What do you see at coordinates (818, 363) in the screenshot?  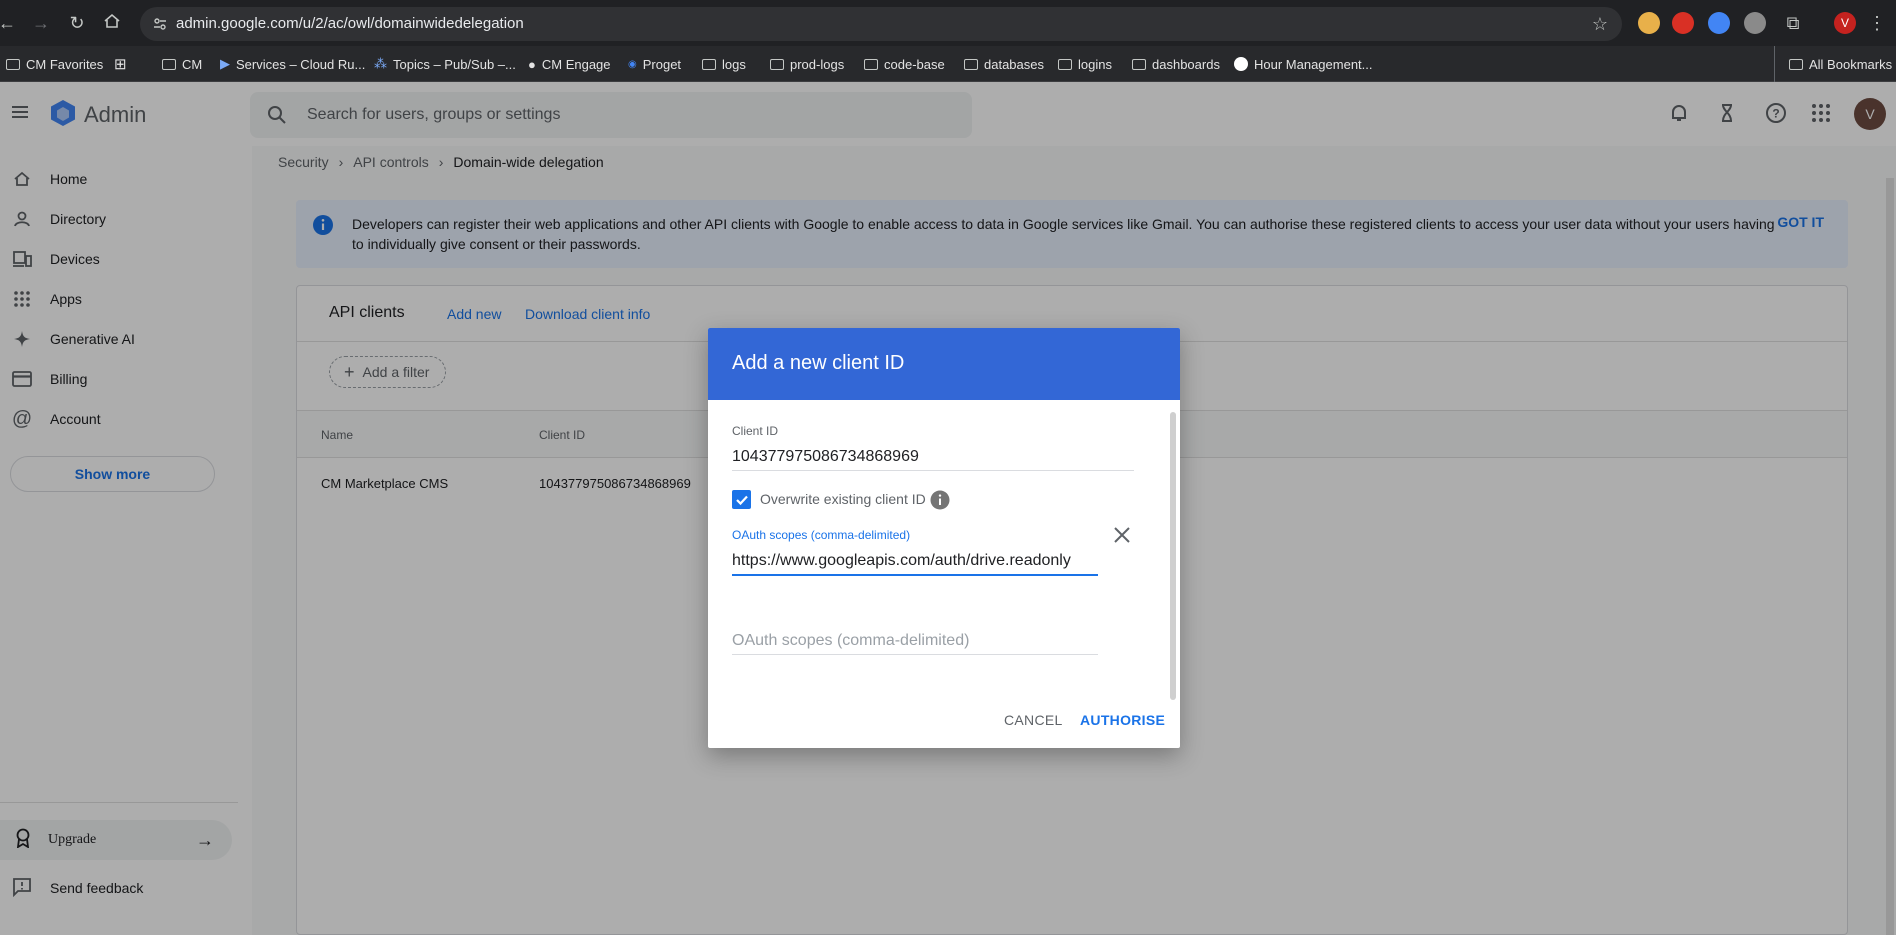 I see `dialog-title: Add a new client ID` at bounding box center [818, 363].